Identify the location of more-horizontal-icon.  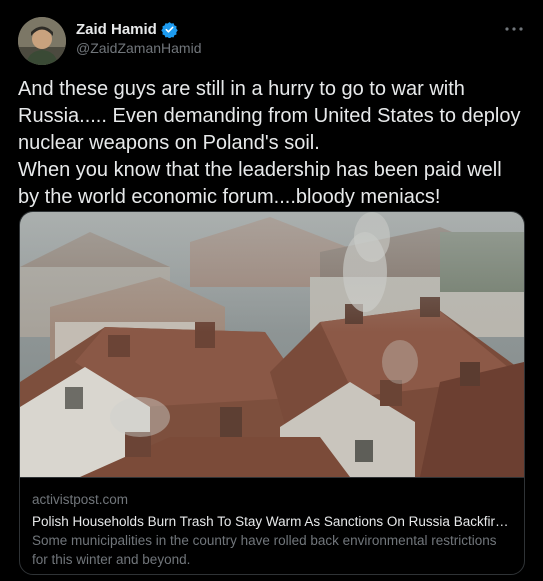
(514, 29).